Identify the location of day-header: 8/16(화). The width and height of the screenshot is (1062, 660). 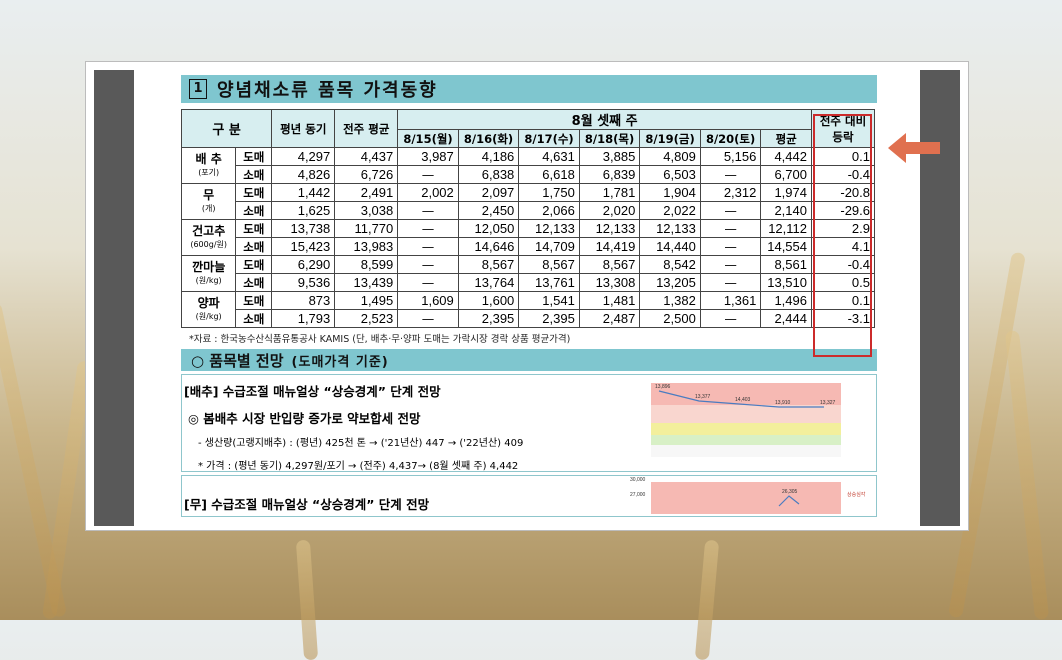
(488, 138).